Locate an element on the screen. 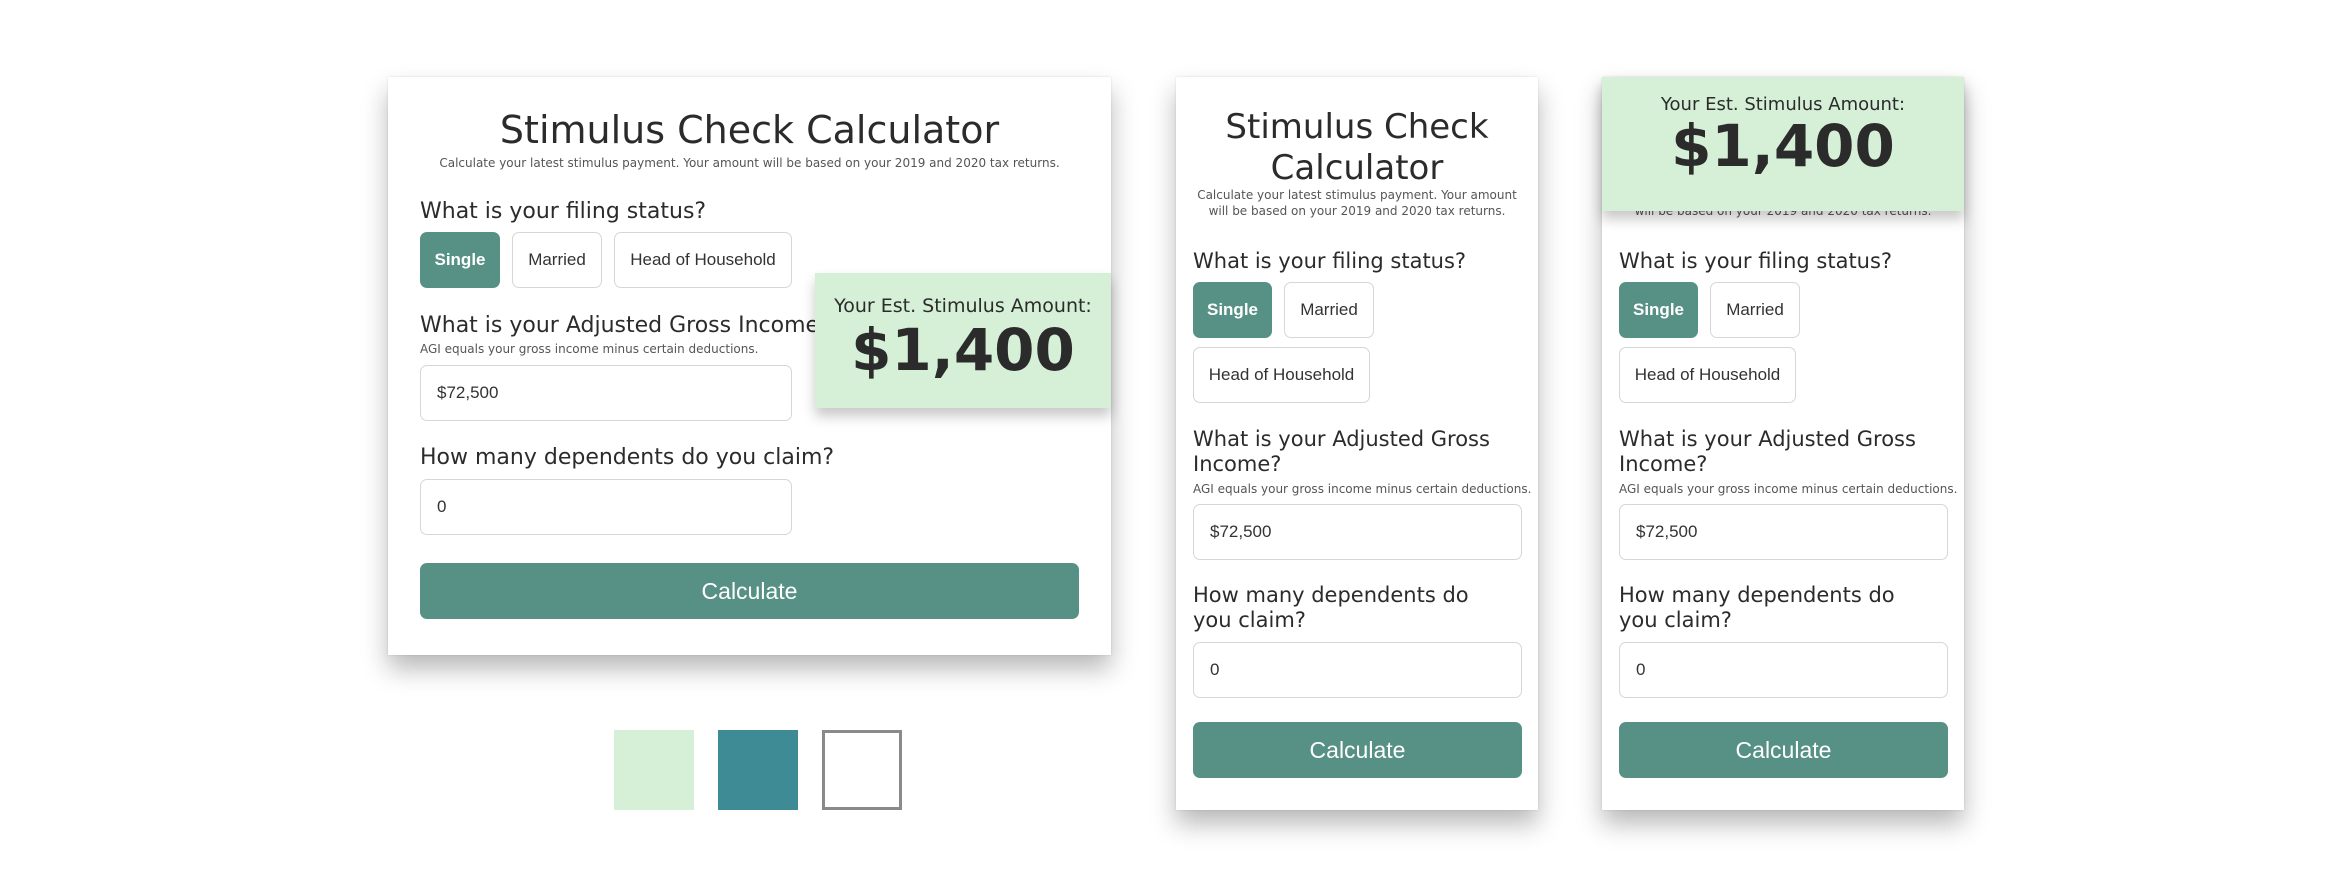  swatch-white is located at coordinates (862, 770).